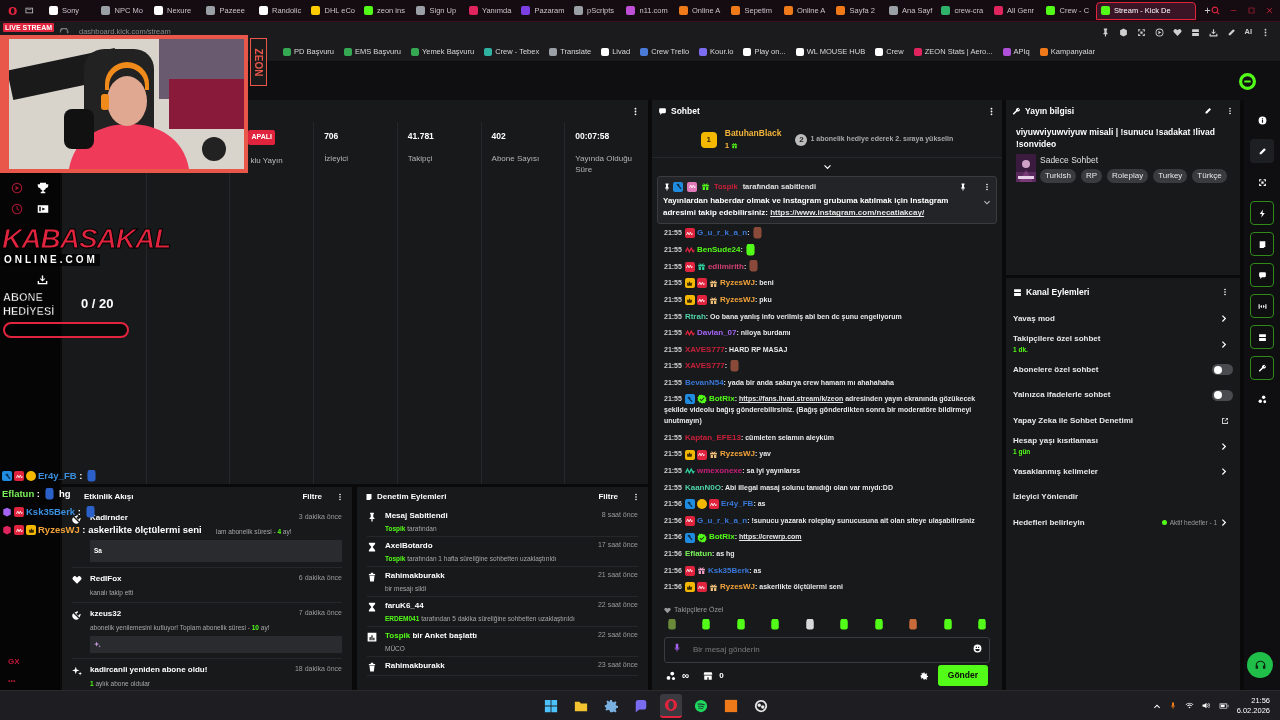 The height and width of the screenshot is (720, 1280). I want to click on unpin-icon, so click(963, 186).